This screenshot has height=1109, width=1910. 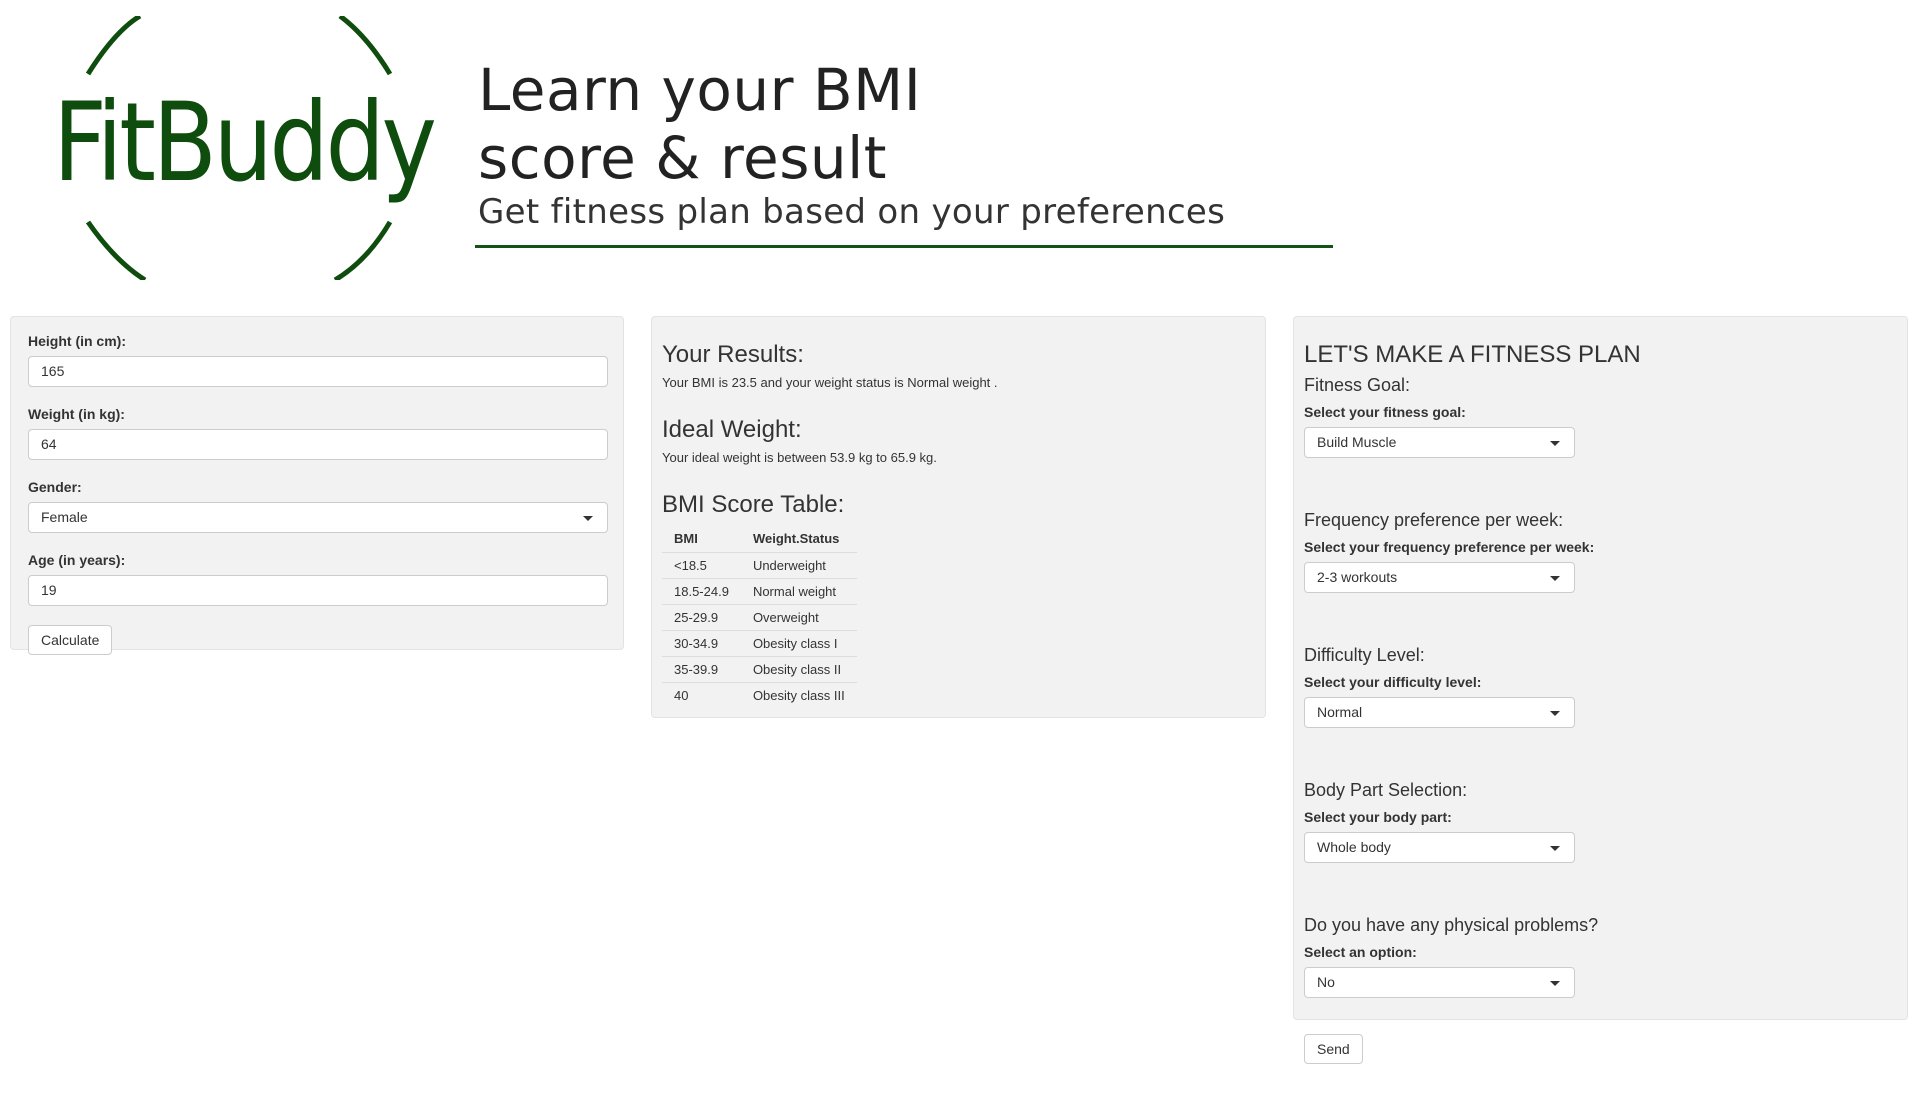 I want to click on fitness-plan-title: LET'S MAKE A FITNESS PLAN, so click(x=1472, y=354).